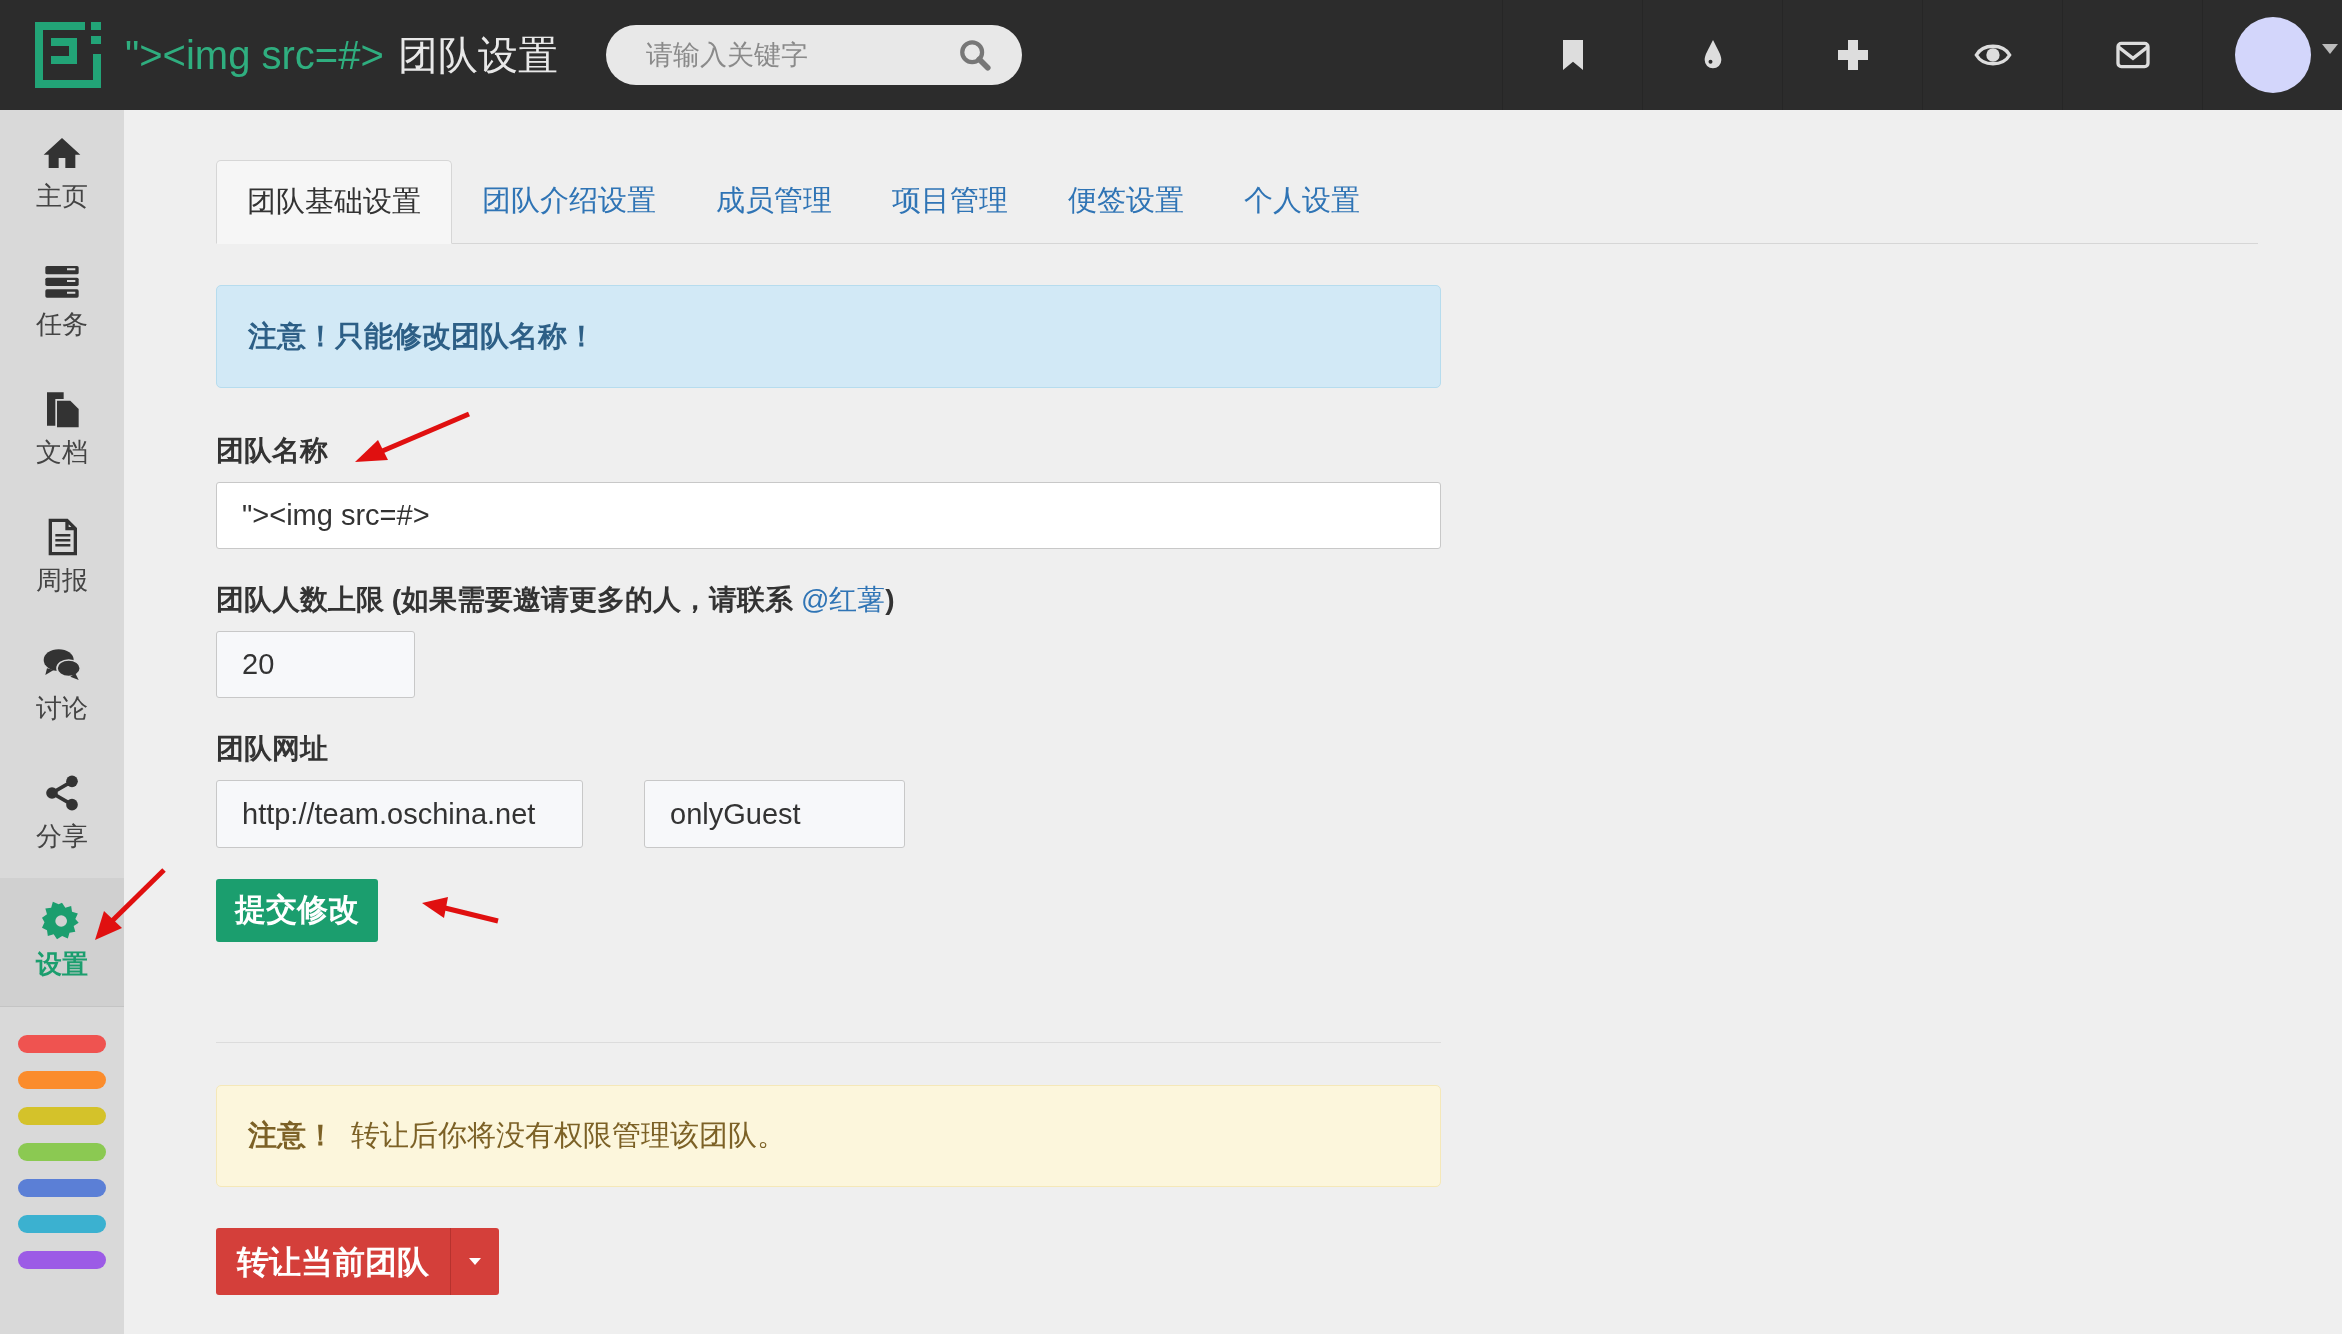  What do you see at coordinates (828, 515) in the screenshot?
I see `team-name-field: "><img src=#>` at bounding box center [828, 515].